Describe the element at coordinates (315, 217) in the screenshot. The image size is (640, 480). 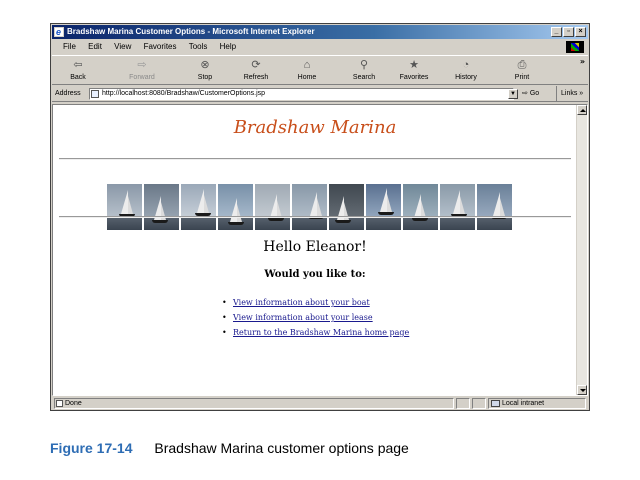
I see `divider-bottom` at that location.